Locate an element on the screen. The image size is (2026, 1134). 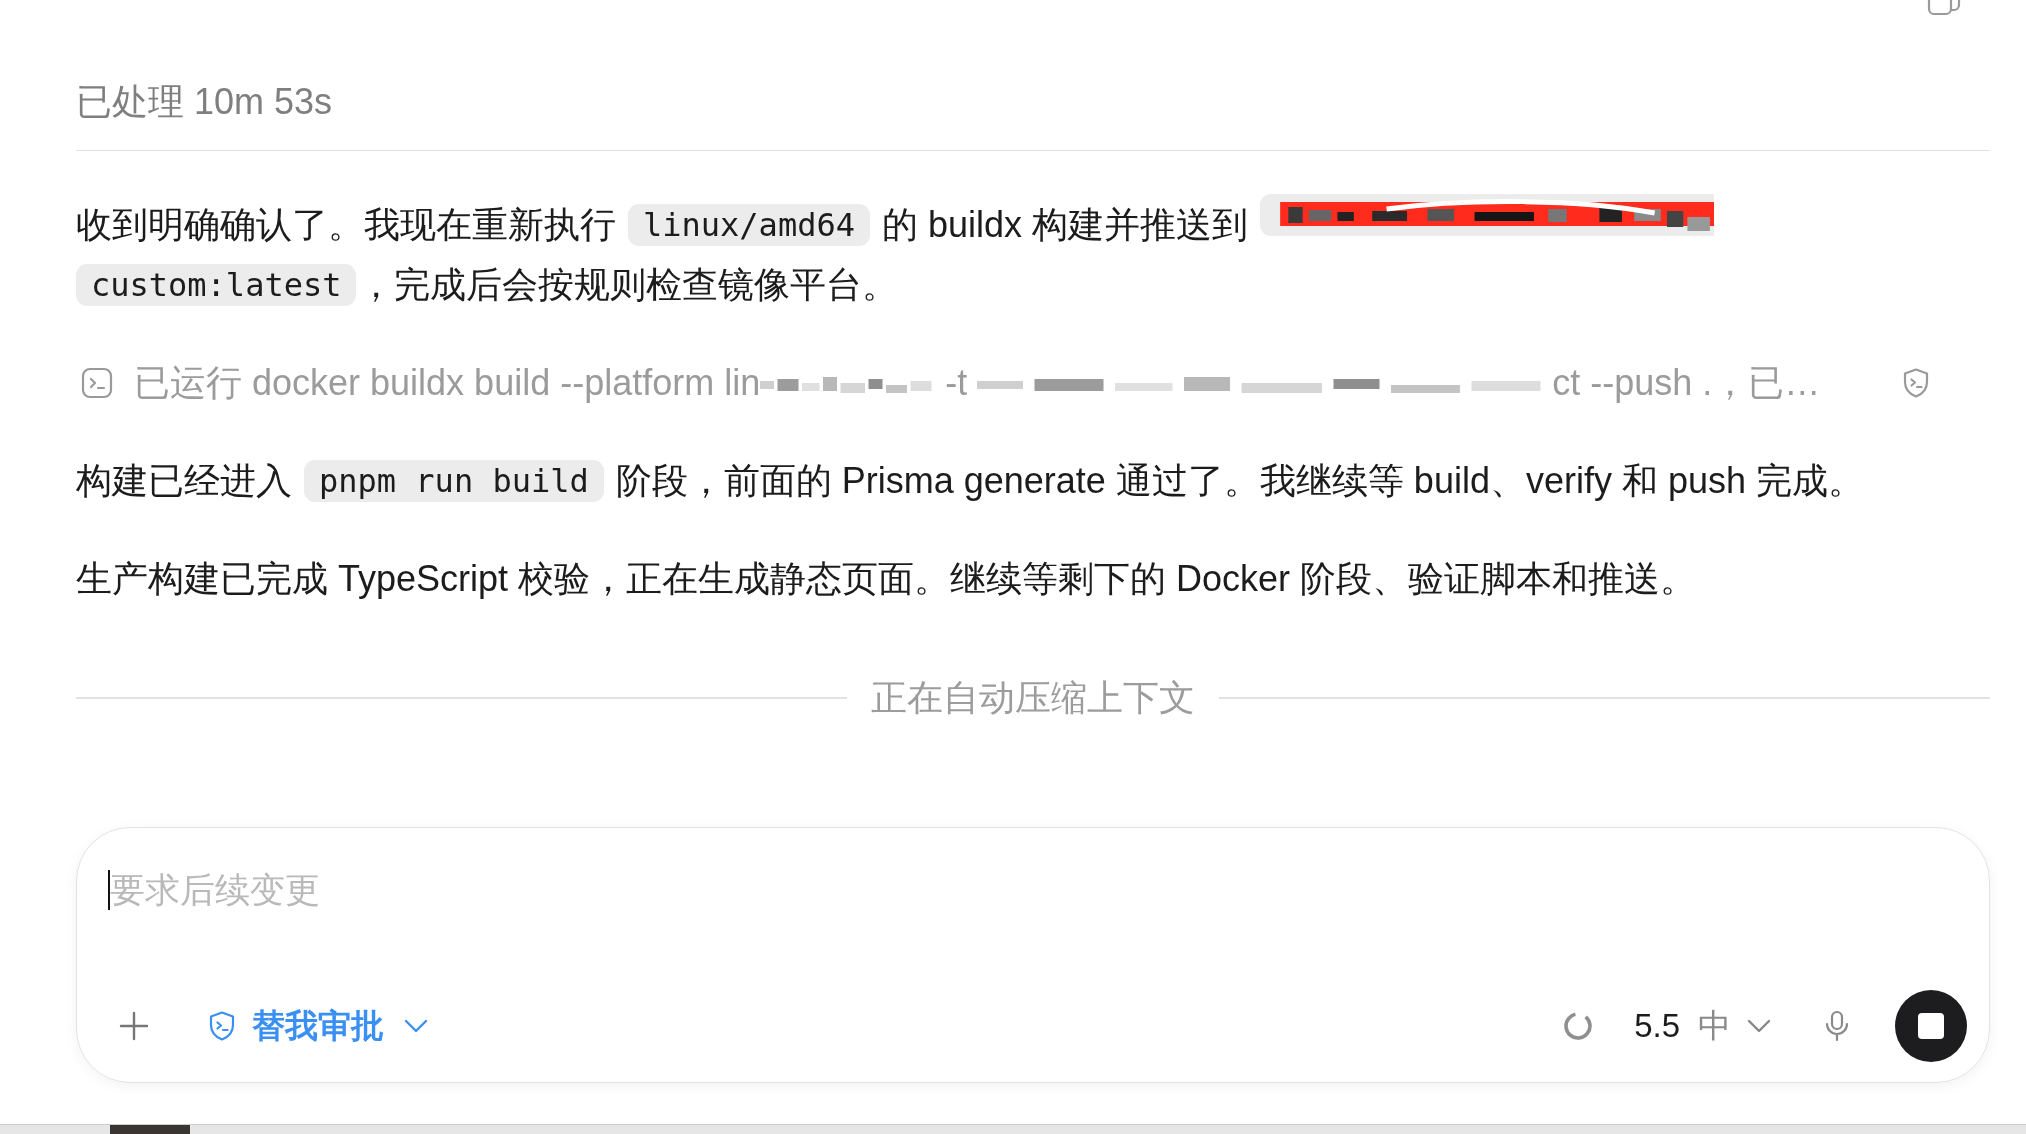
model-selector-button: 5.5 中 is located at coordinates (1702, 1026).